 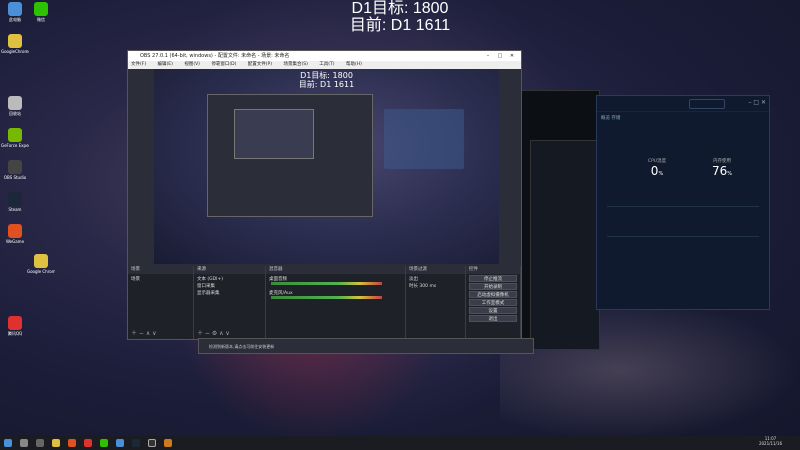 What do you see at coordinates (683, 104) in the screenshot?
I see `monitor-header: – □ ✕` at bounding box center [683, 104].